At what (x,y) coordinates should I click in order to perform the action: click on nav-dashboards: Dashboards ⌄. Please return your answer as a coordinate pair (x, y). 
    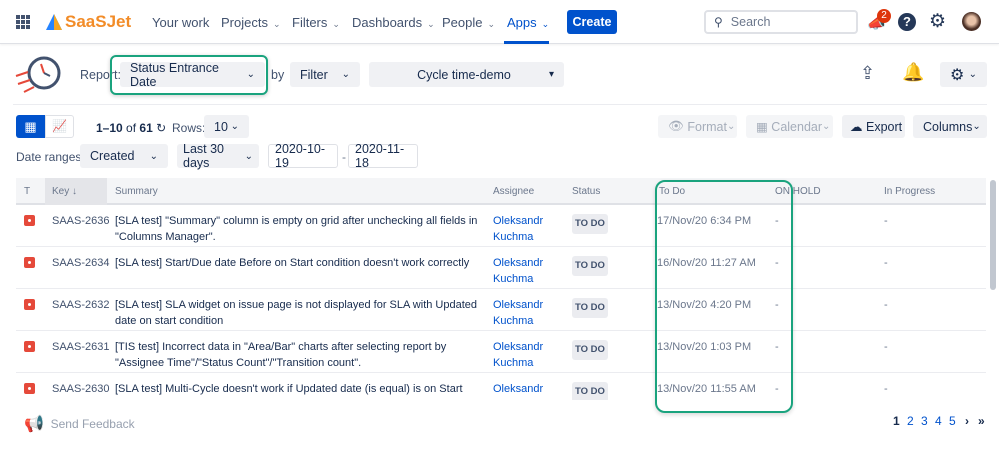
    Looking at the image, I should click on (393, 22).